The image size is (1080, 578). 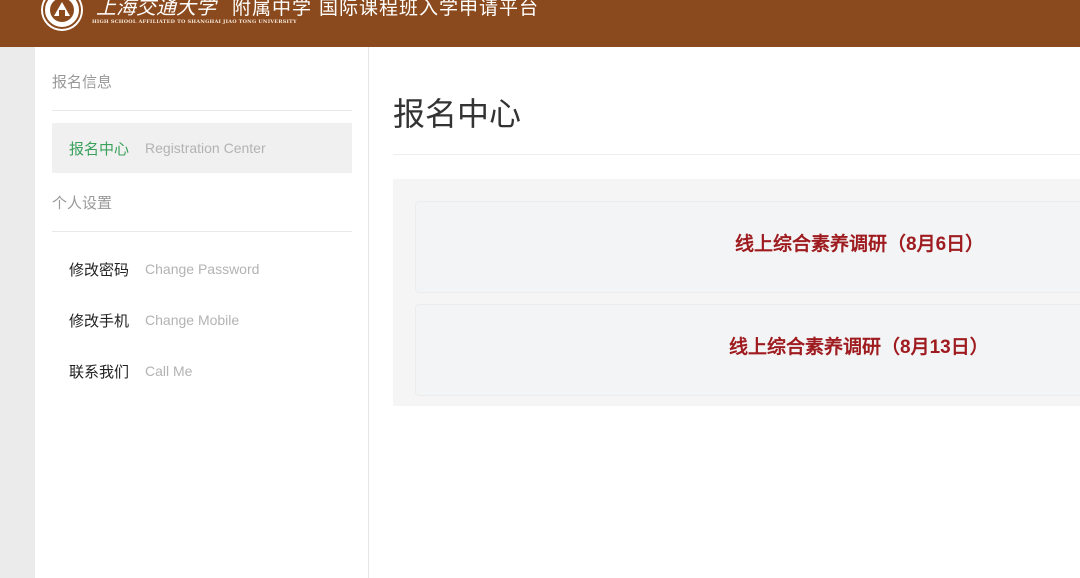 What do you see at coordinates (736, 154) in the screenshot?
I see `title-divider` at bounding box center [736, 154].